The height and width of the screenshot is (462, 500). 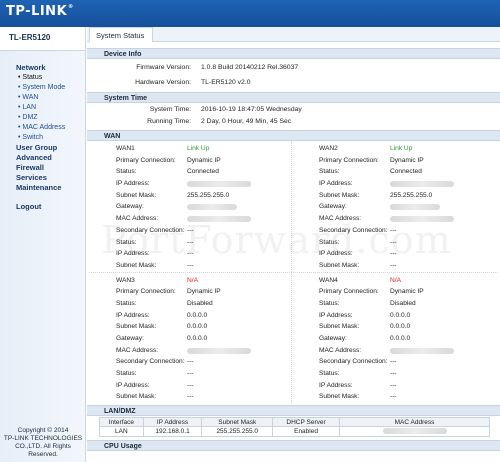 What do you see at coordinates (328, 280) in the screenshot?
I see `wan-port-name: WAN4` at bounding box center [328, 280].